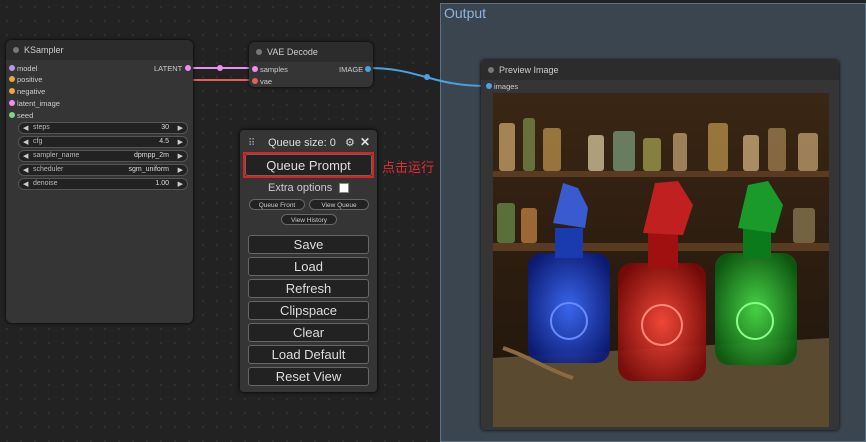 The image size is (866, 442). I want to click on widget-label: denoise, so click(45, 183).